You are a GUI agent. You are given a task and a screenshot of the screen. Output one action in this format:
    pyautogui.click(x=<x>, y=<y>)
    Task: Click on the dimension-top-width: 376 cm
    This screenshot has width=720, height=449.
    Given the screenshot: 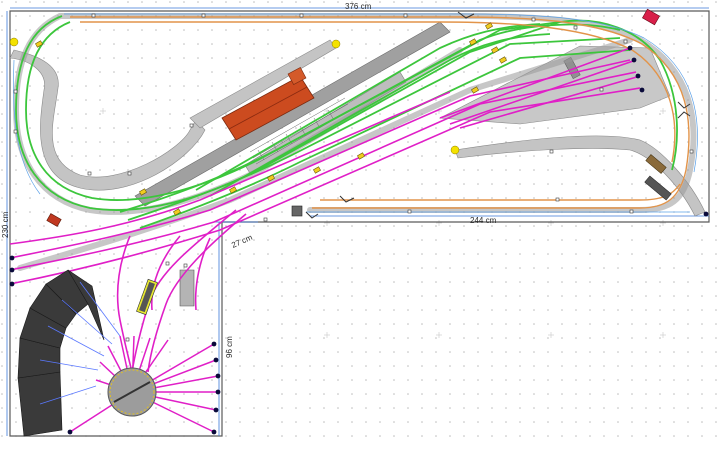 What is the action you would take?
    pyautogui.click(x=358, y=6)
    